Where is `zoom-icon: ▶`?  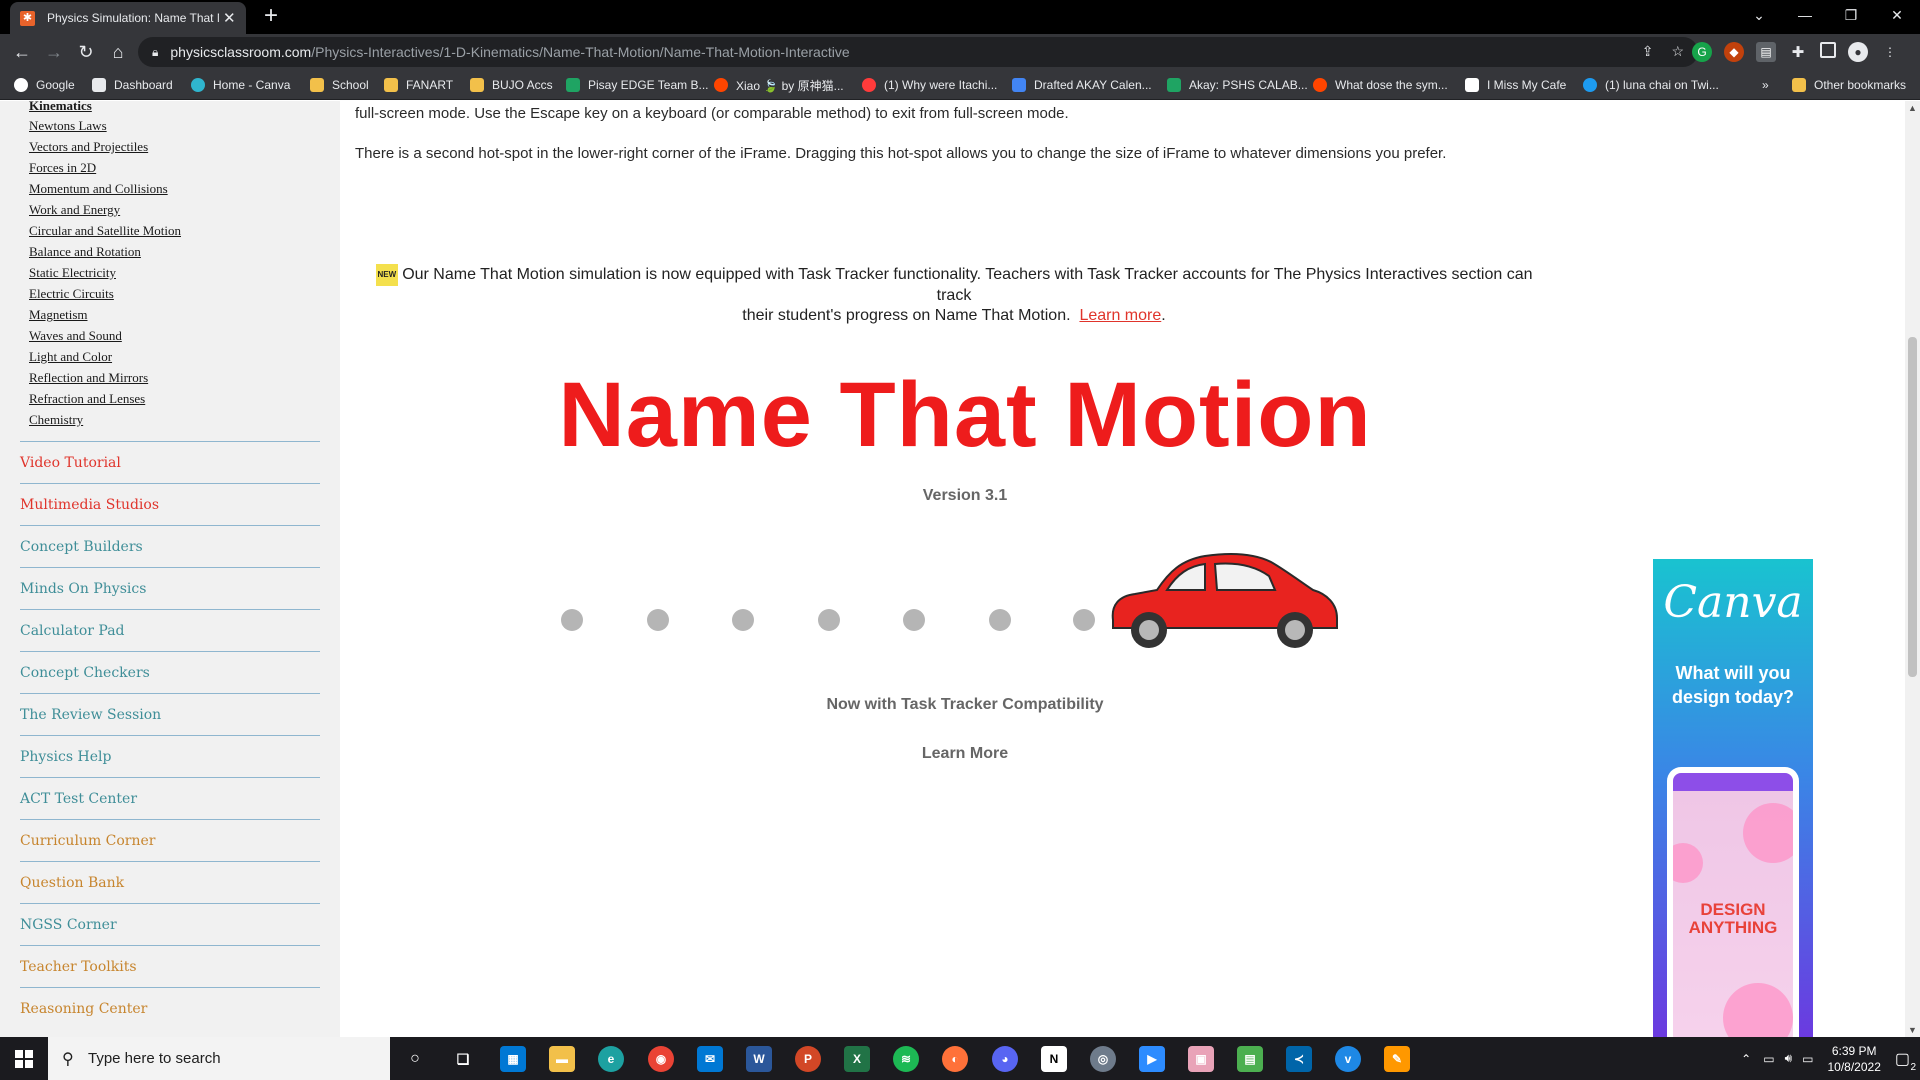
zoom-icon: ▶ is located at coordinates (1152, 1059).